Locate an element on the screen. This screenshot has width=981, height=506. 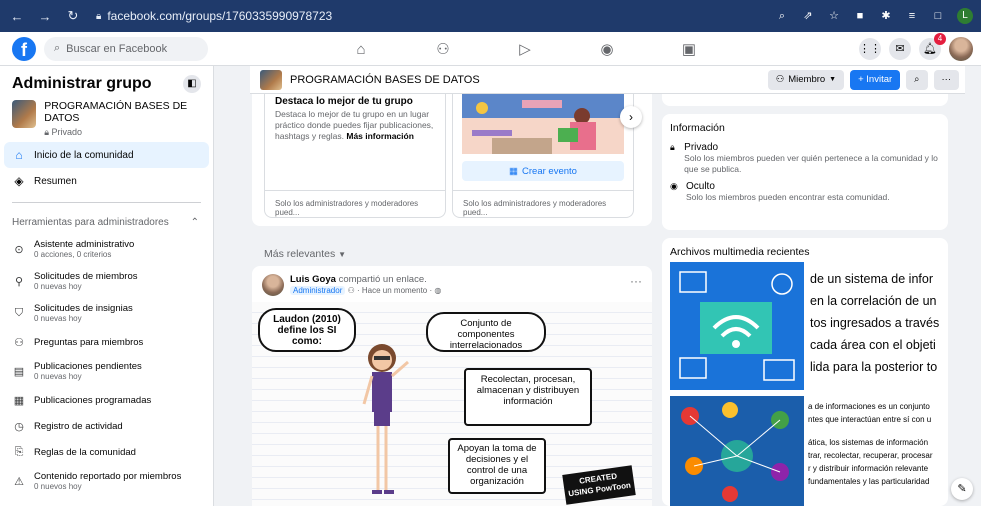
media-text-line: de un sistema de infor is located at coordinates (871, 279).